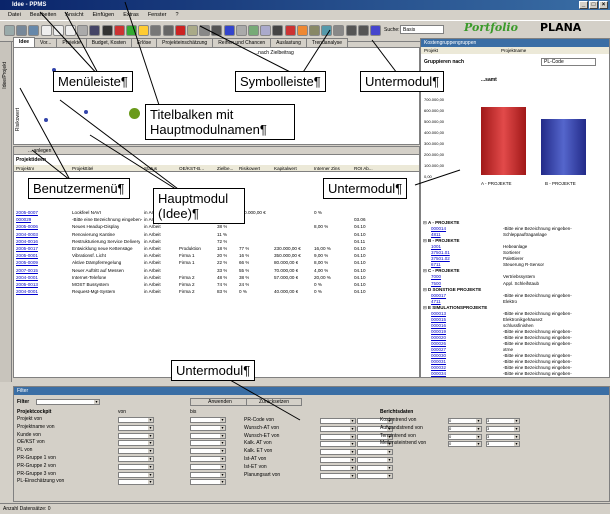  I want to click on user-menu-sidebar: Idee/Projekt, so click(6, 212).